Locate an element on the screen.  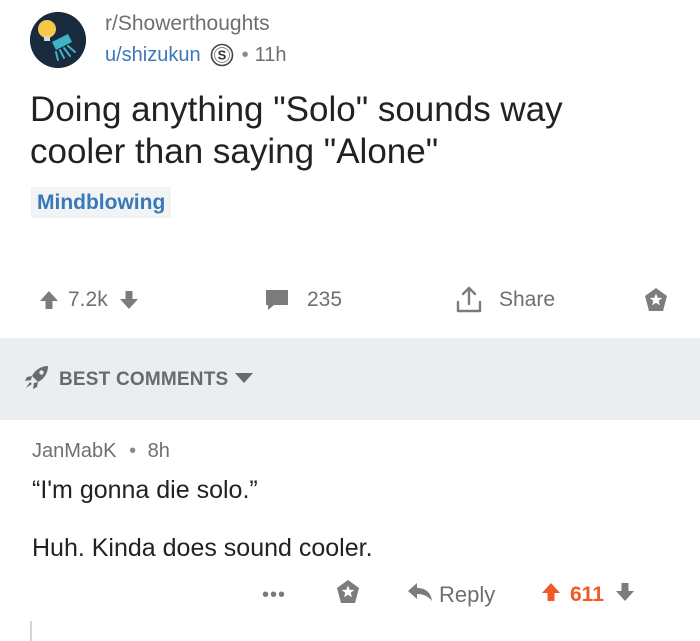
comment-thread-line is located at coordinates (31, 631).